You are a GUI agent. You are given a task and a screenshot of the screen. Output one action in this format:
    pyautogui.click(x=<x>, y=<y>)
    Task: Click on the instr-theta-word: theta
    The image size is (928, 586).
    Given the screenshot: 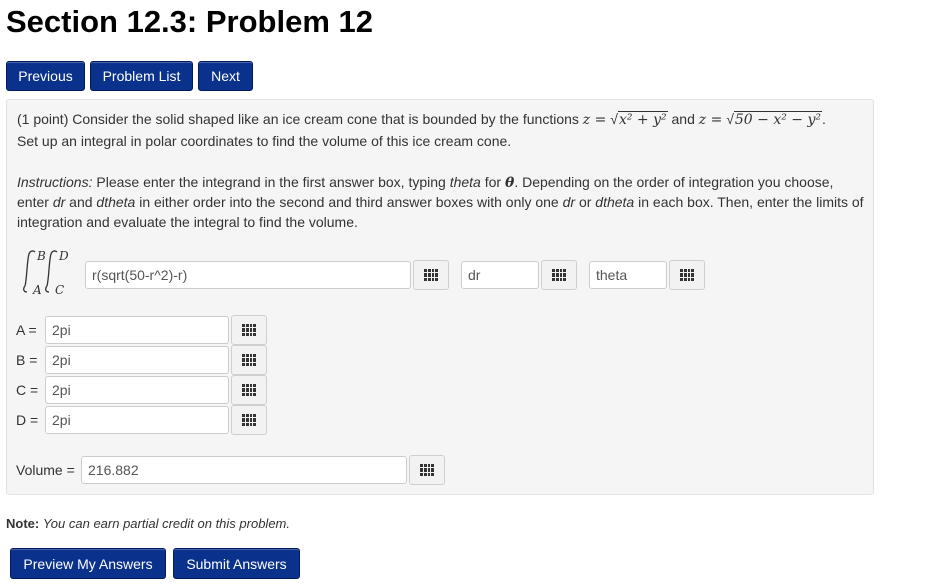 What is the action you would take?
    pyautogui.click(x=465, y=182)
    